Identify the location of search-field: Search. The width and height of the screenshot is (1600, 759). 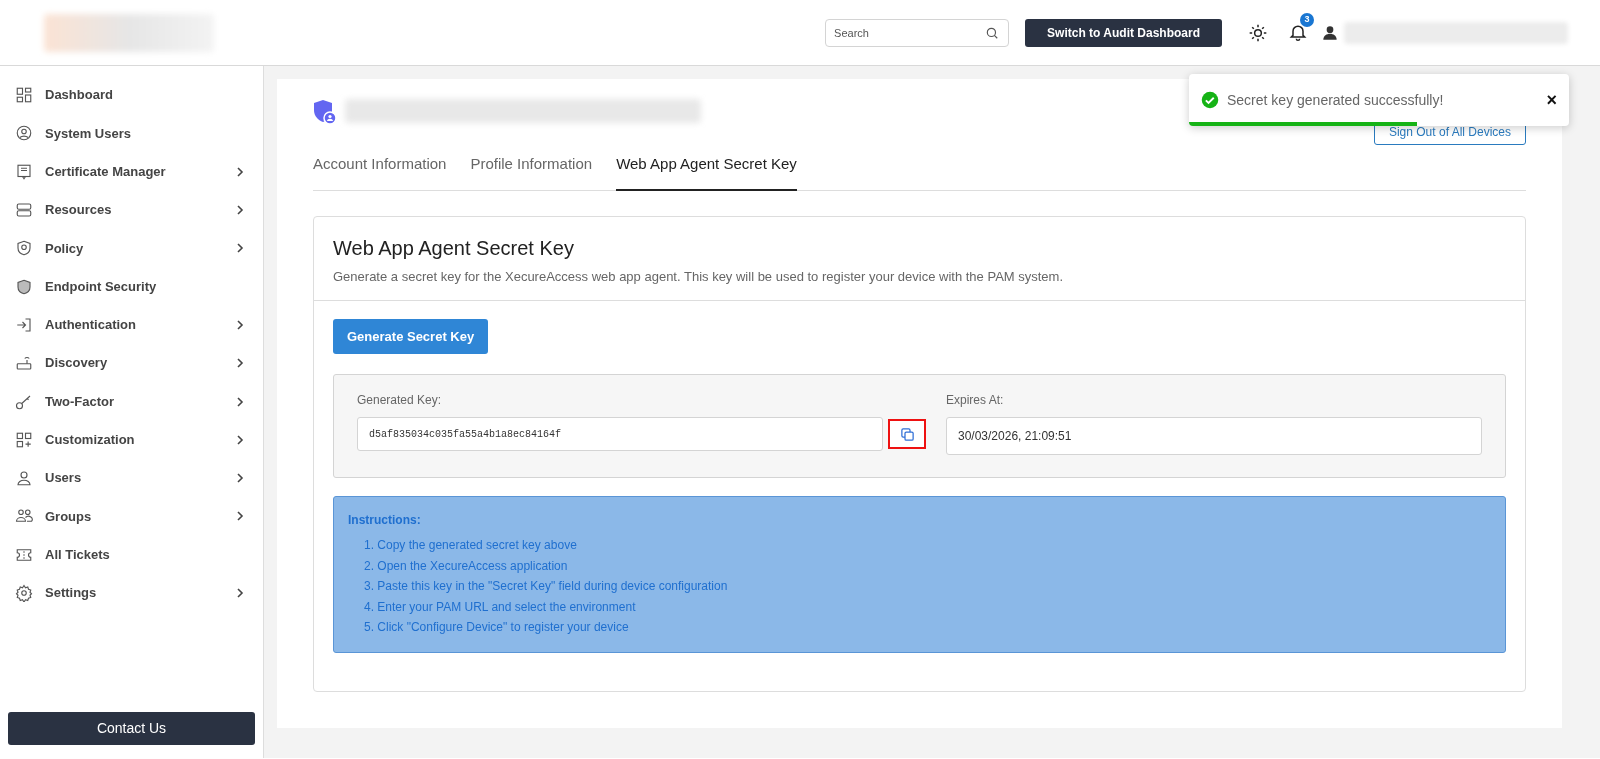
(917, 32).